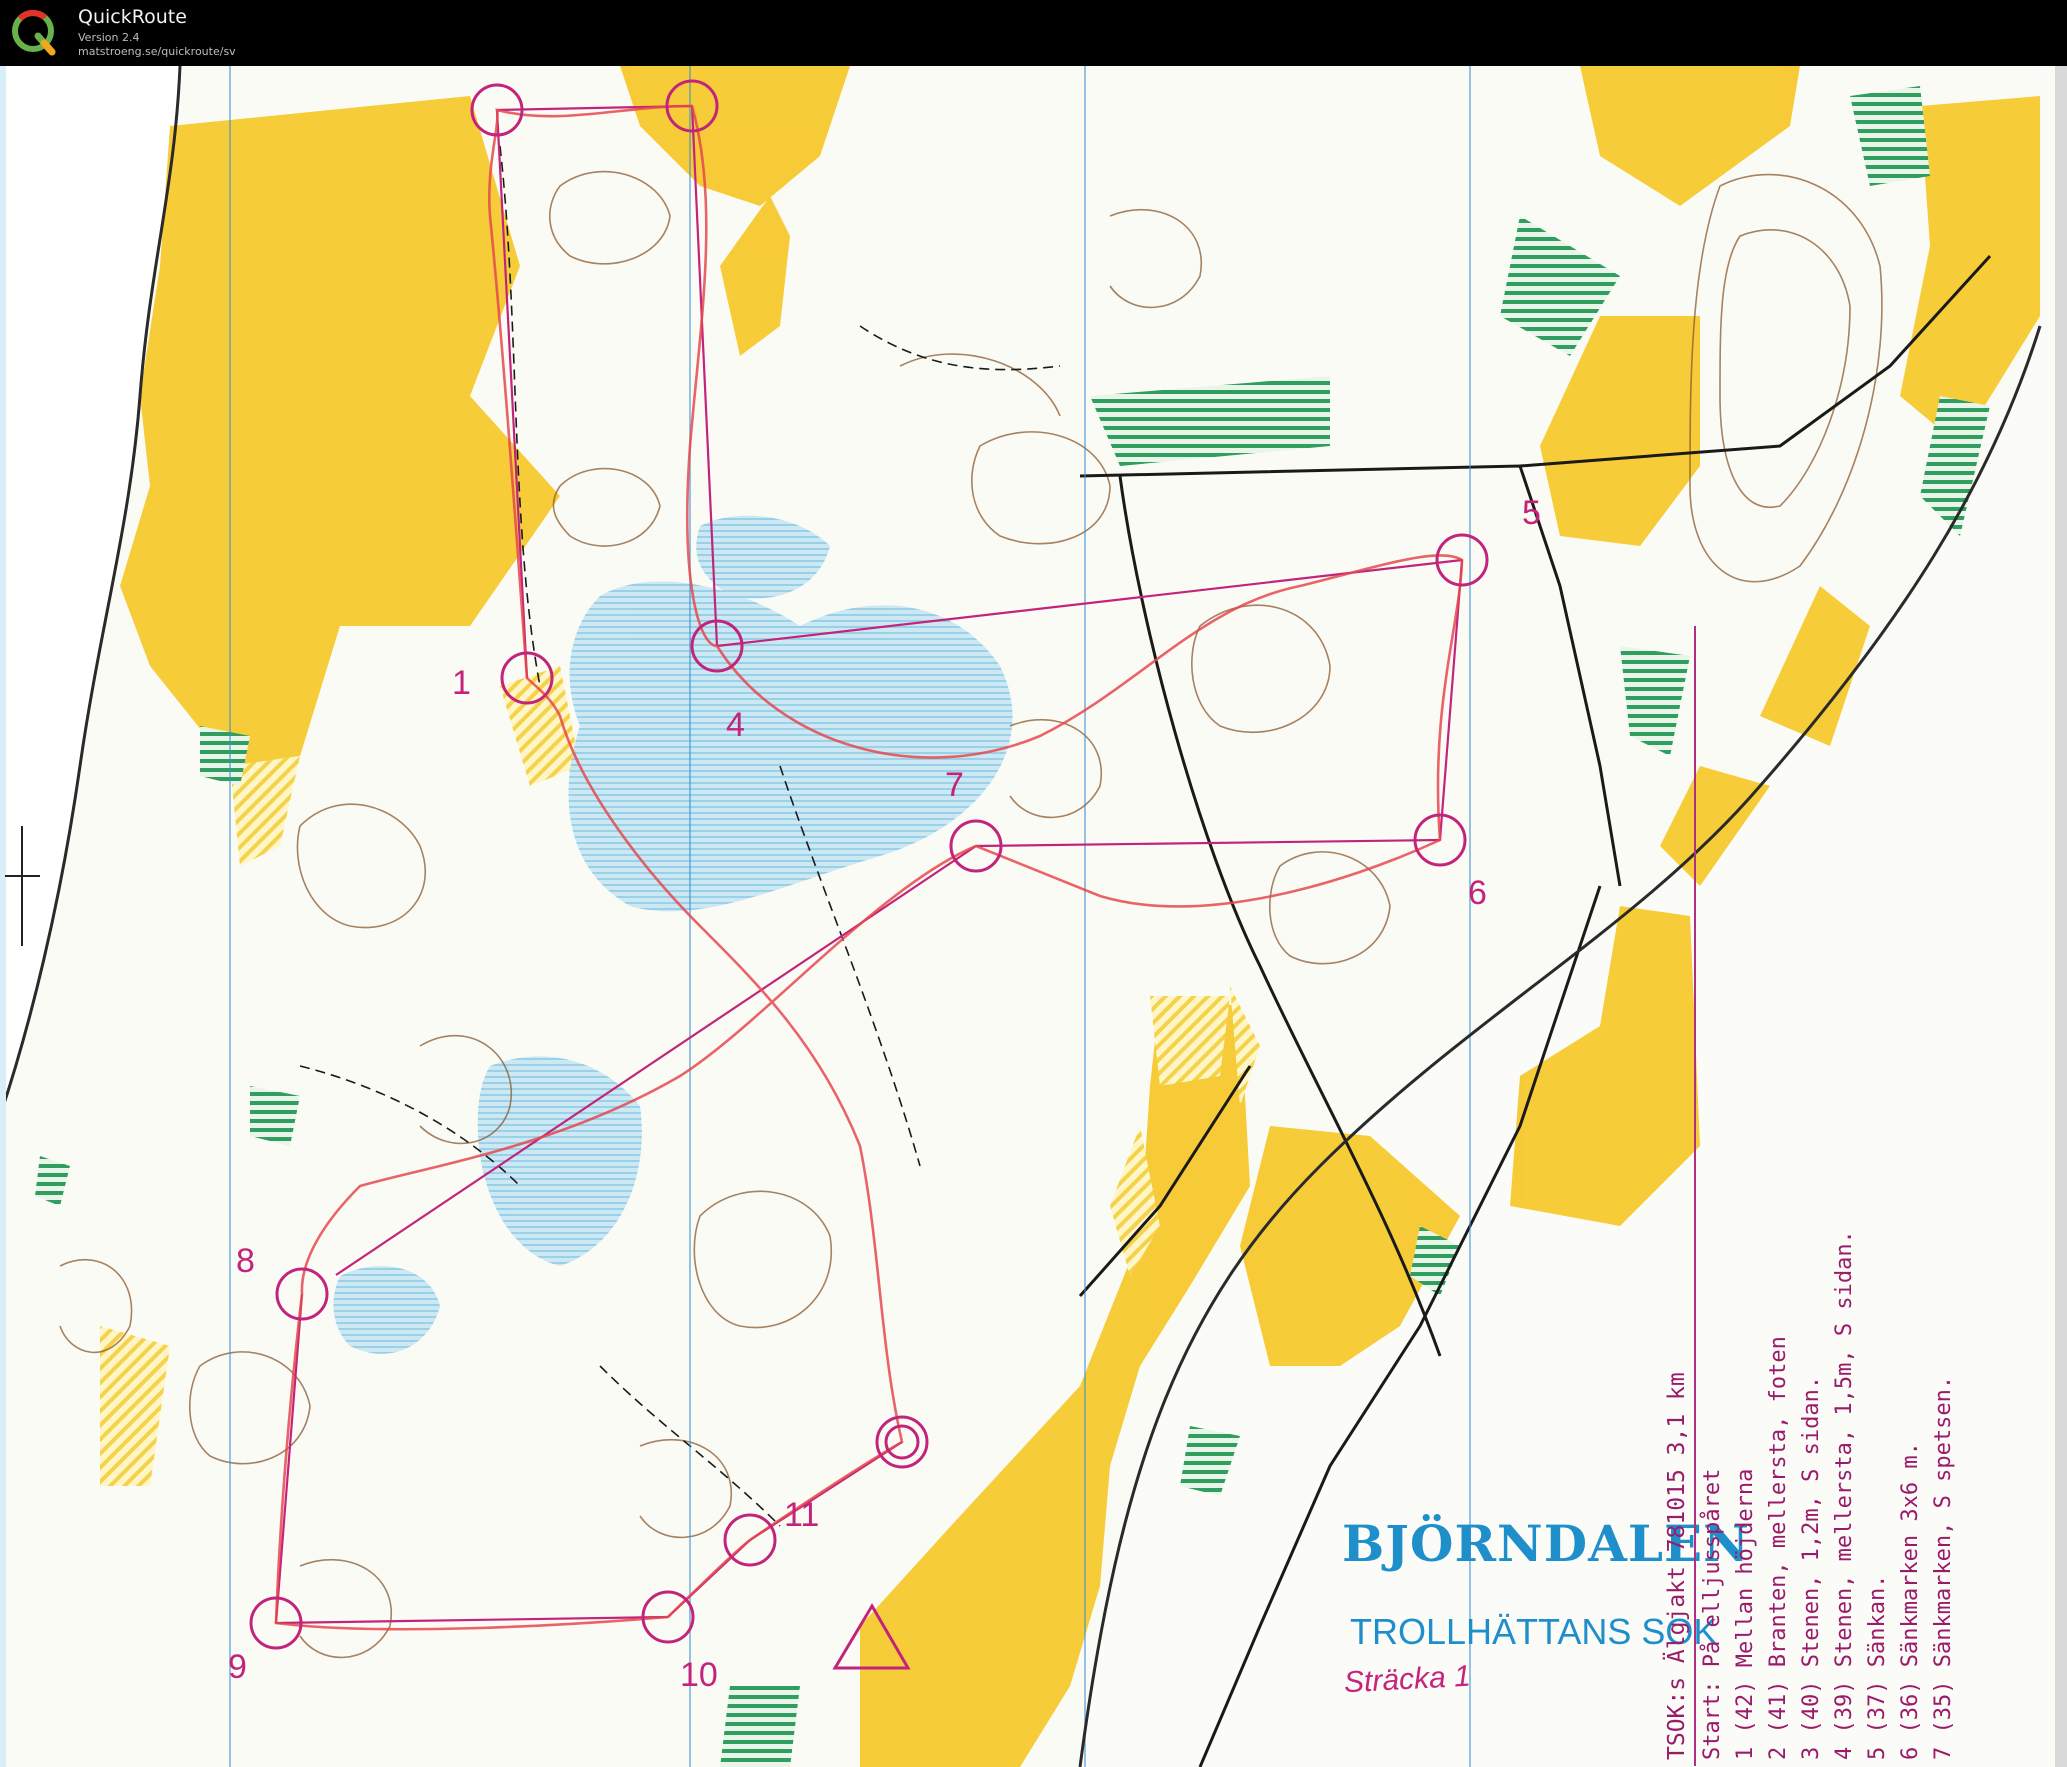 This screenshot has height=1767, width=2067. Describe the element at coordinates (1477, 893) in the screenshot. I see `control-number-6: 6` at that location.